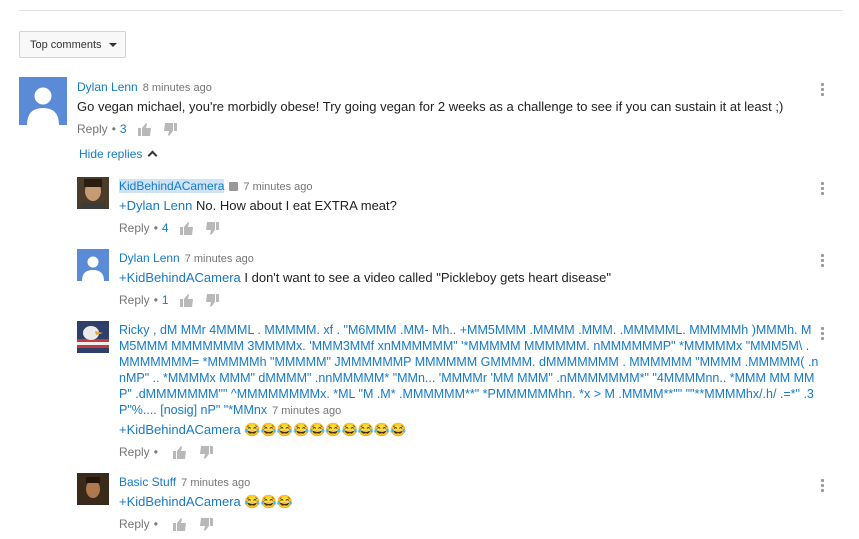 Image resolution: width=859 pixels, height=539 pixels. What do you see at coordinates (155, 205) in the screenshot?
I see `reply-mention: +Dylan Lenn` at bounding box center [155, 205].